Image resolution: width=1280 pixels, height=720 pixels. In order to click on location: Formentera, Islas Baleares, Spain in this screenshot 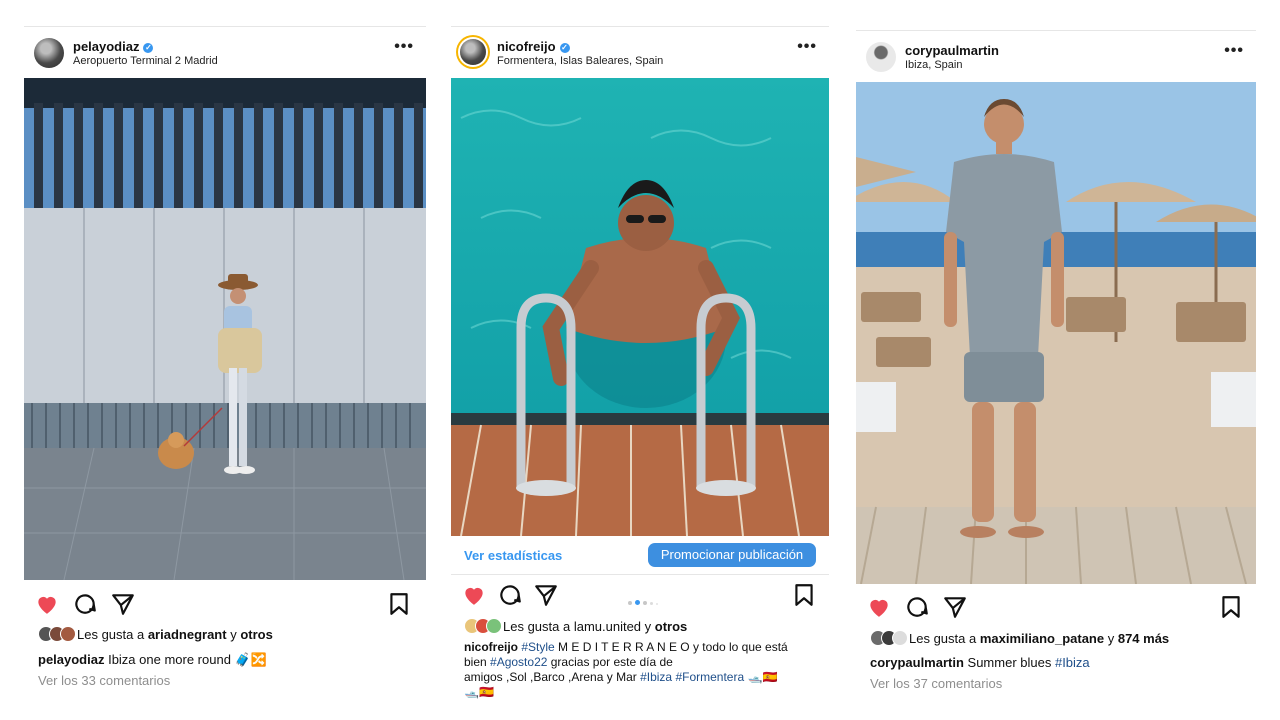, I will do `click(580, 61)`.